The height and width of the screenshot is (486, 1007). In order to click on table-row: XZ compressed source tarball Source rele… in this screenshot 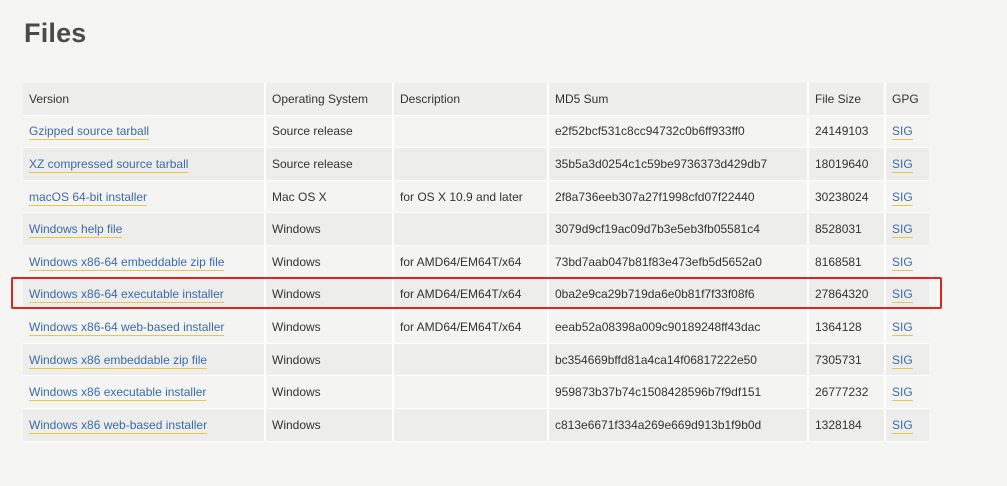, I will do `click(476, 164)`.